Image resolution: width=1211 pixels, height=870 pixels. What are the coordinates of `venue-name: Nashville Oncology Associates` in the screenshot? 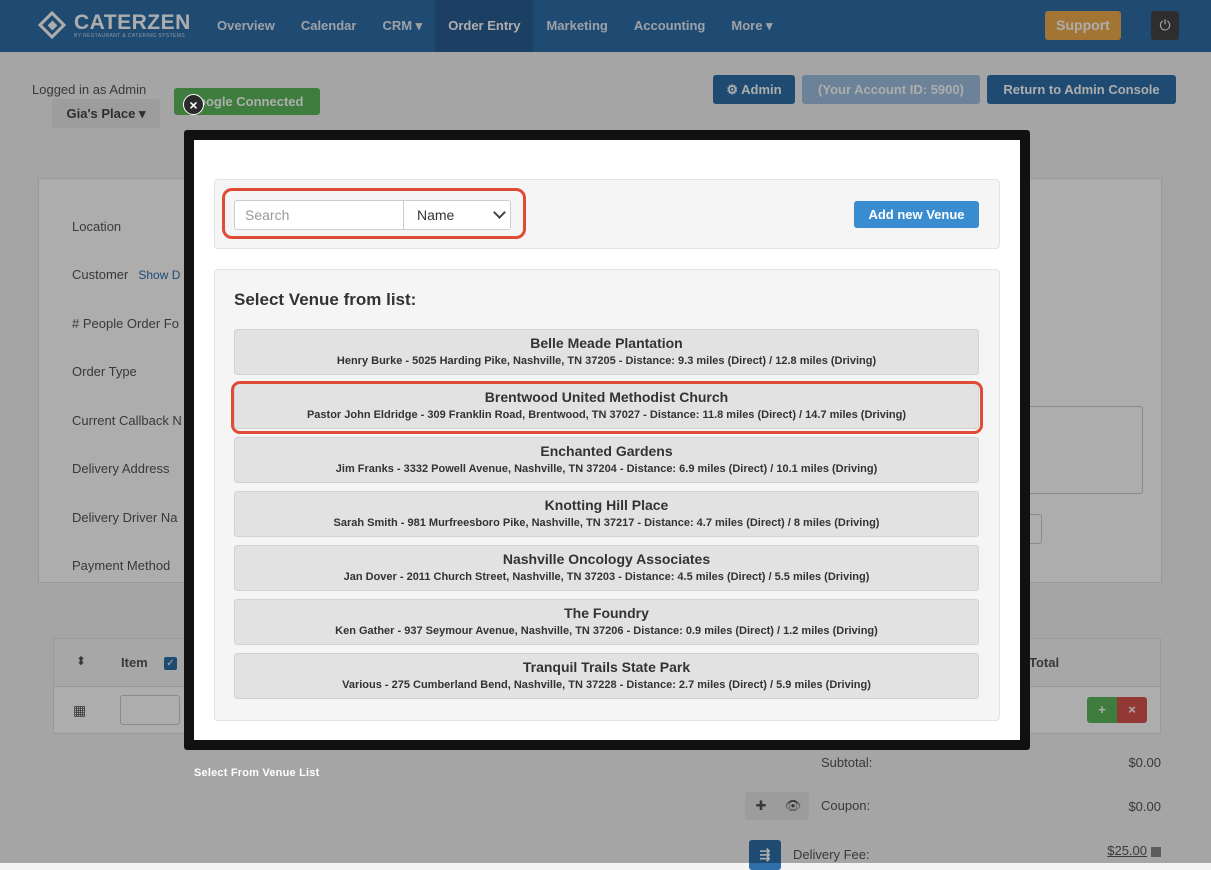 It's located at (606, 559).